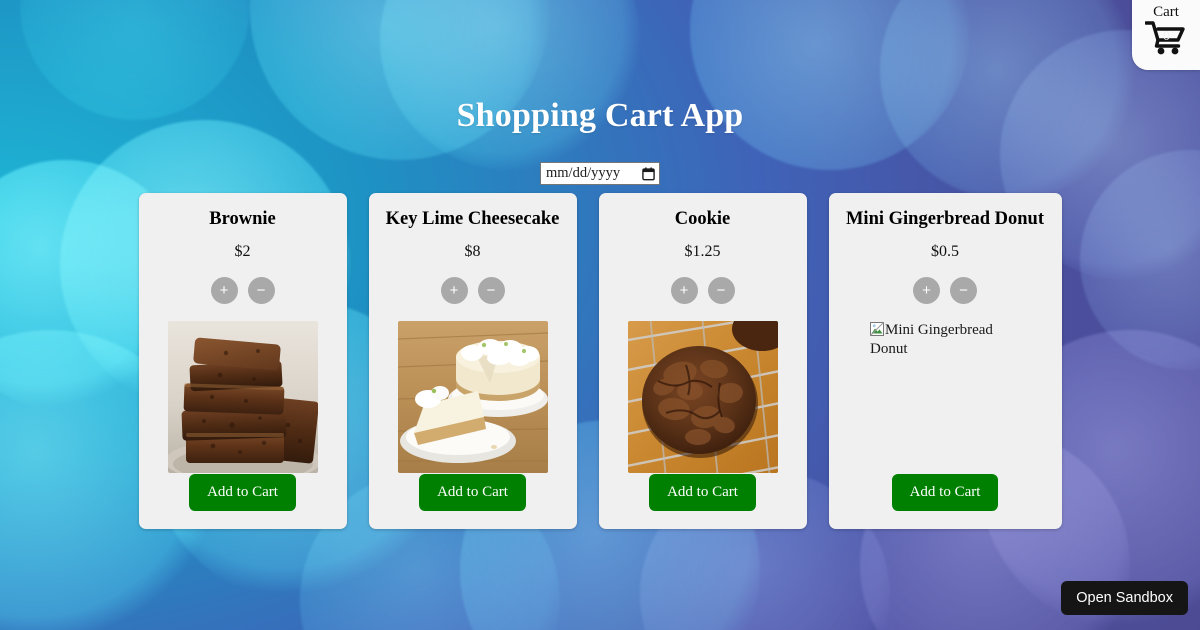 This screenshot has width=1200, height=630. What do you see at coordinates (472, 252) in the screenshot?
I see `product-price: $8` at bounding box center [472, 252].